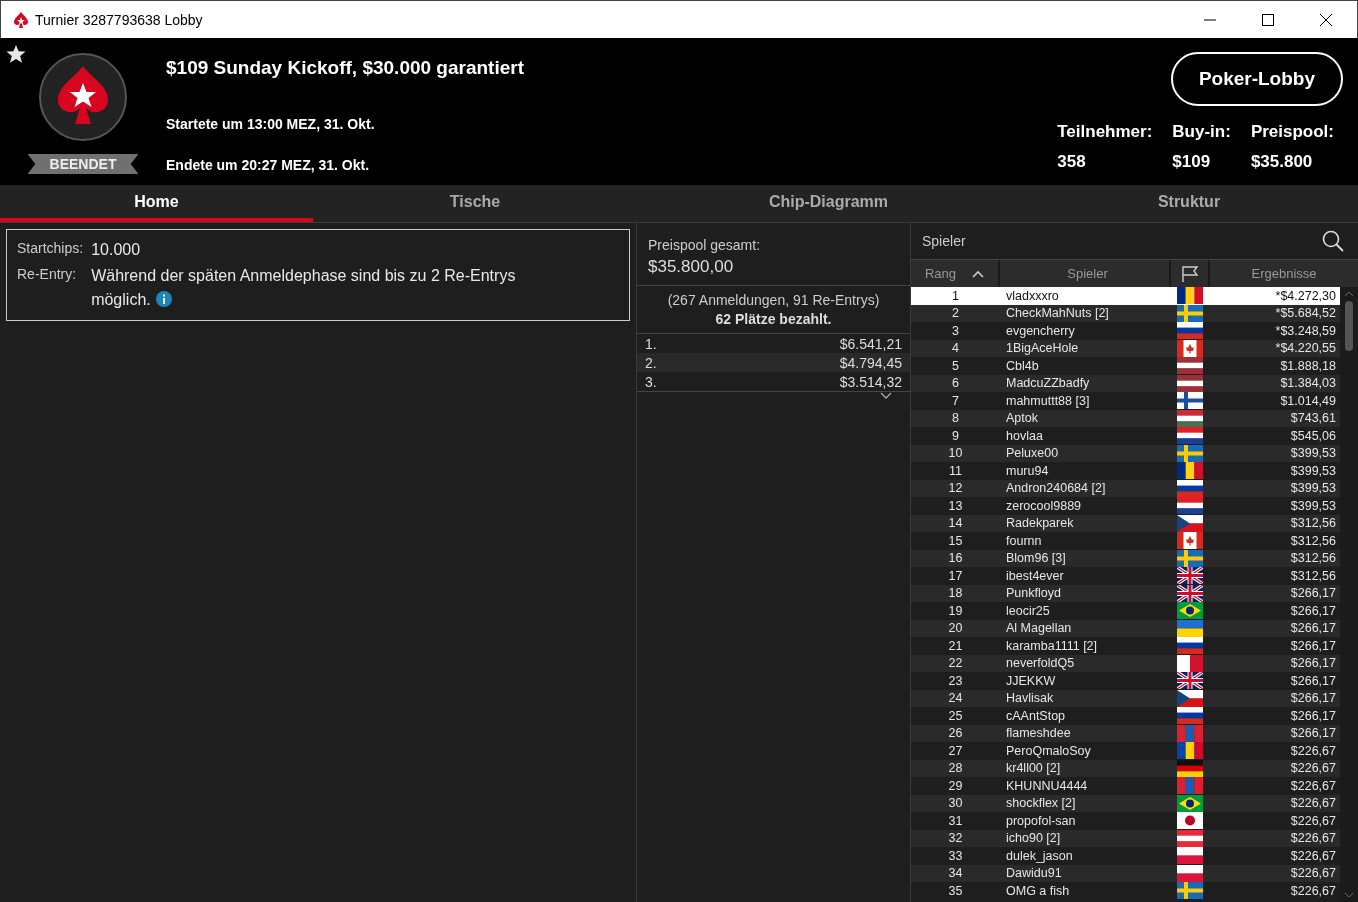  What do you see at coordinates (1308, 365) in the screenshot?
I see `result-cell-text: $1.888,18` at bounding box center [1308, 365].